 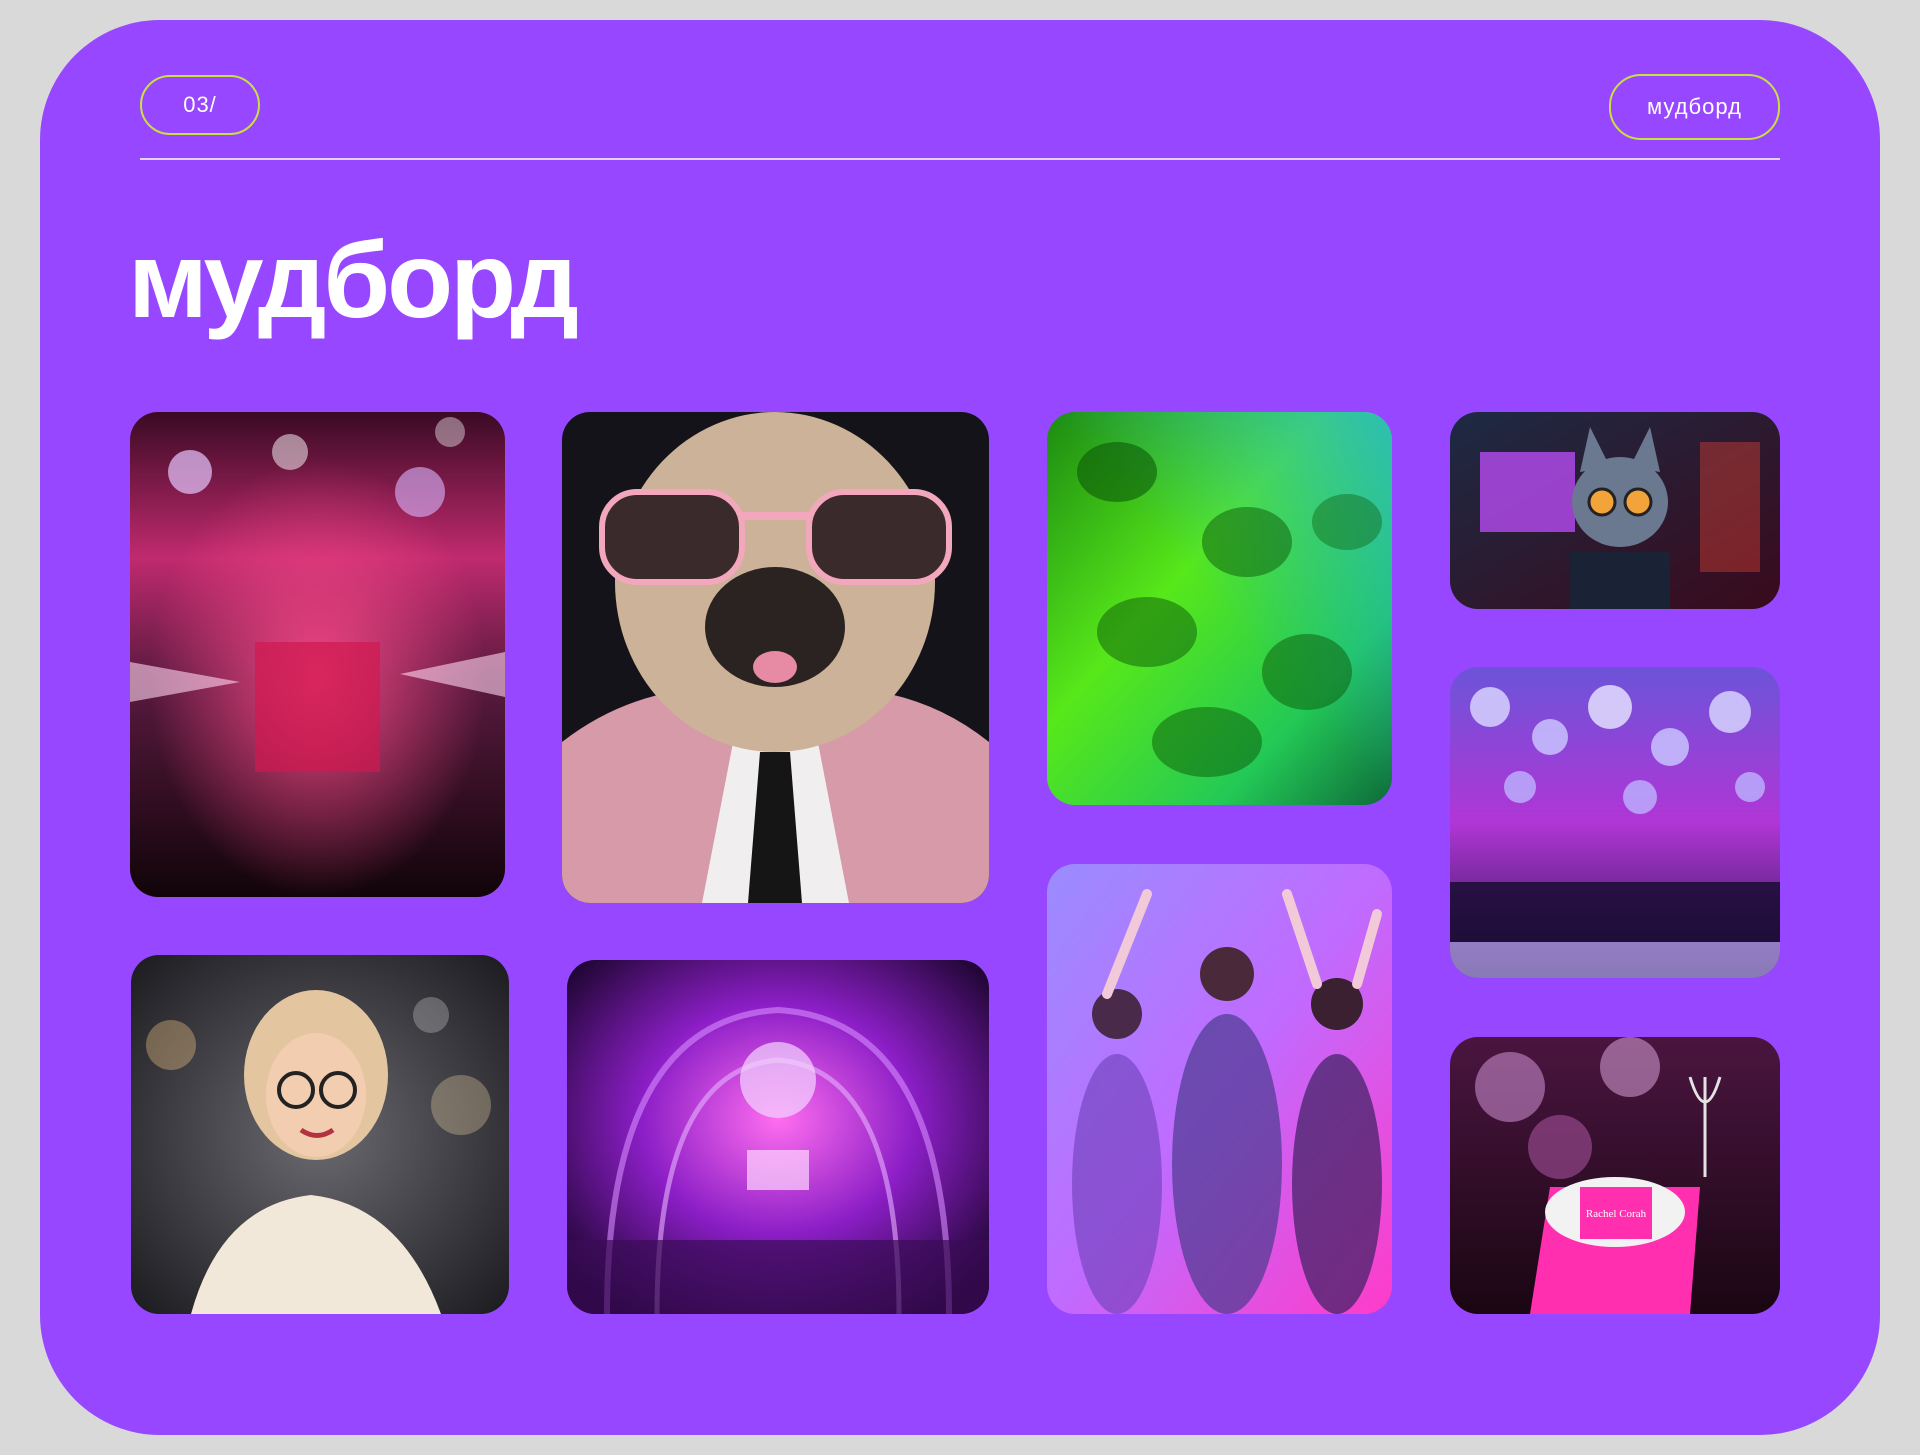 What do you see at coordinates (1694, 107) in the screenshot?
I see `section-tag-button: мудборд` at bounding box center [1694, 107].